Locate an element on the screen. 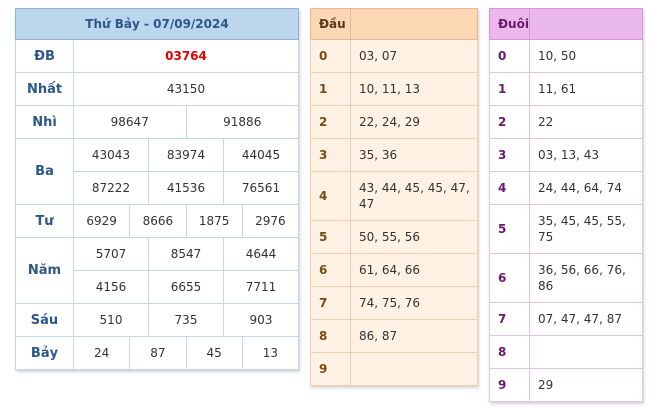  duoi-row: 5 35, 45, 45, 55, 75 is located at coordinates (566, 229).